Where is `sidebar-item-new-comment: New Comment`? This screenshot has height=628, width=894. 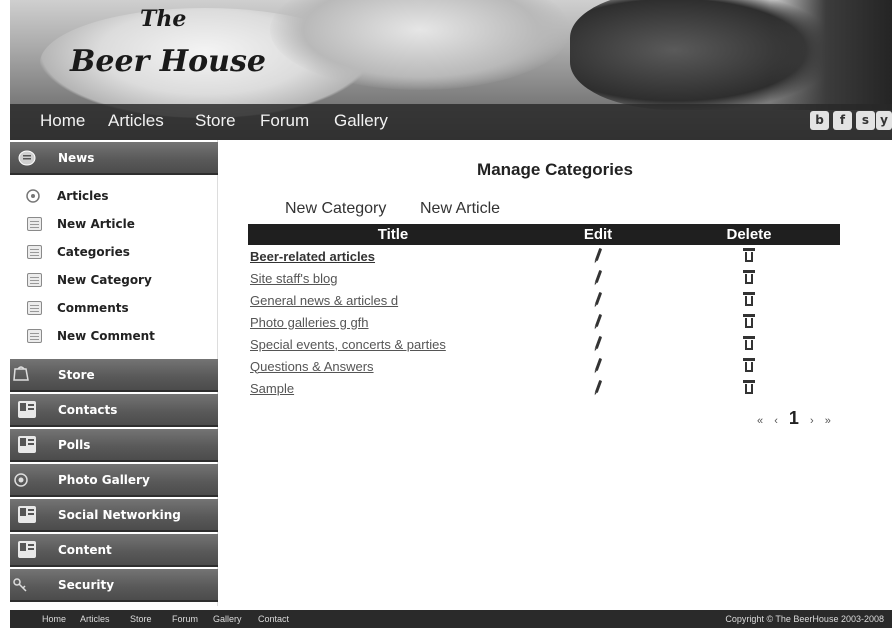
sidebar-item-new-comment: New Comment is located at coordinates (114, 337).